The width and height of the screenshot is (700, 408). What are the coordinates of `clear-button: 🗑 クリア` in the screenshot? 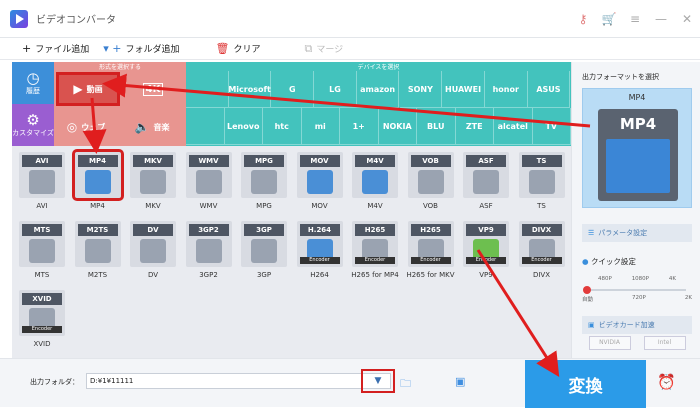 It's located at (238, 48).